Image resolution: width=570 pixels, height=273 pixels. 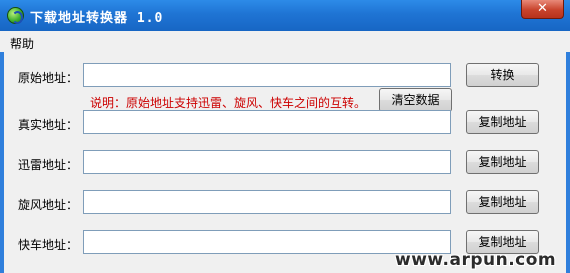 I want to click on whirlwind-address-label: 旋风地址：, so click(x=48, y=205).